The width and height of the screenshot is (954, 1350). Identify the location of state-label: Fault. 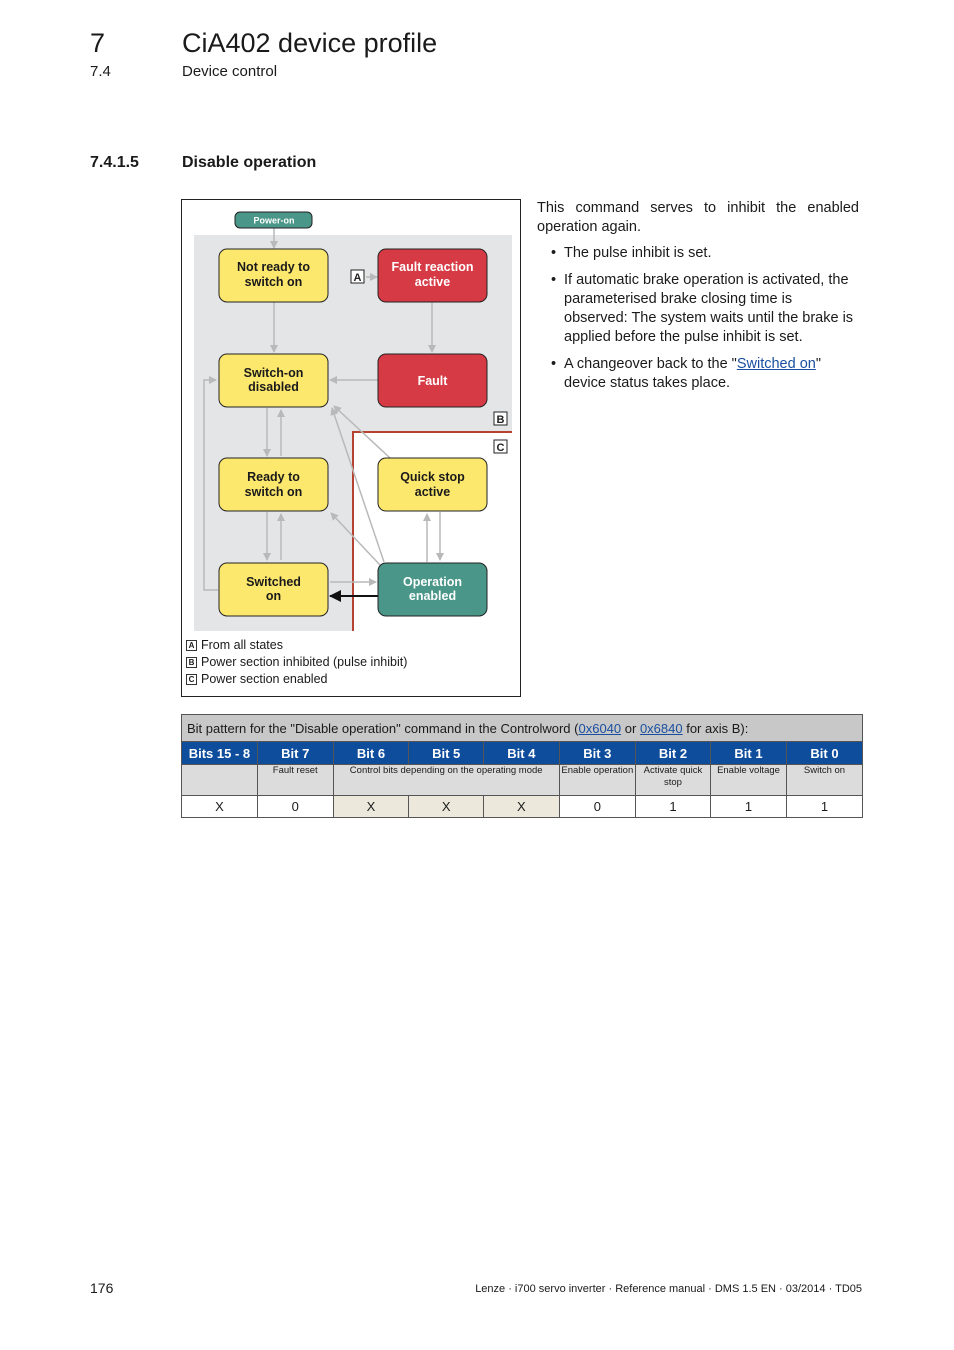
(433, 381).